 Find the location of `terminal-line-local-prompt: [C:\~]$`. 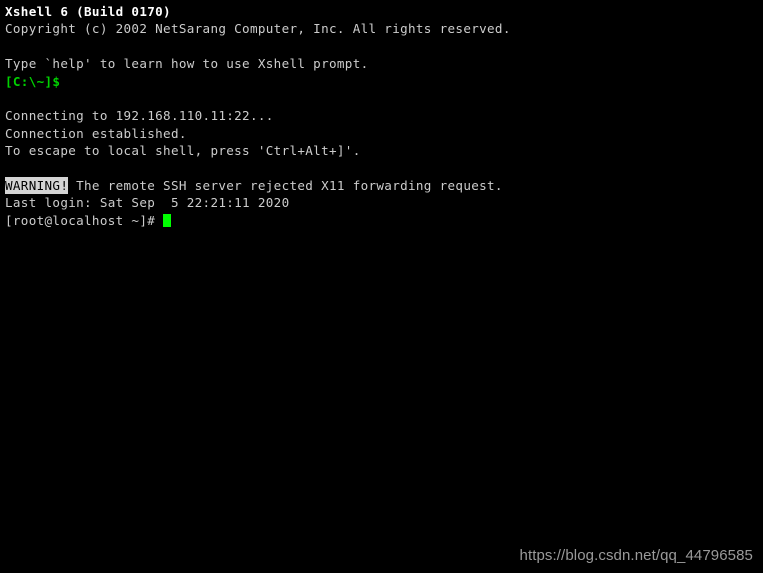

terminal-line-local-prompt: [C:\~]$ is located at coordinates (384, 81).